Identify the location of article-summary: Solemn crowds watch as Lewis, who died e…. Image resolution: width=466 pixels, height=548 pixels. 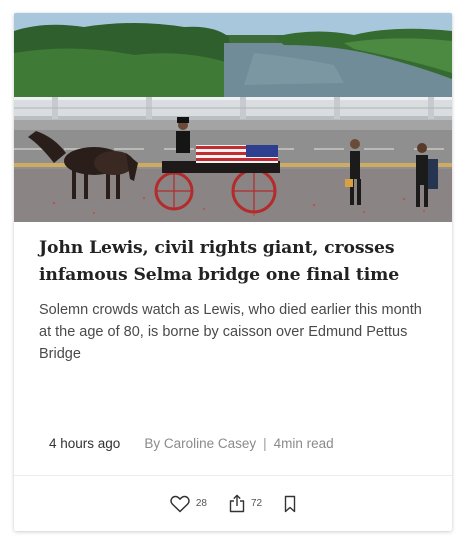
(230, 332).